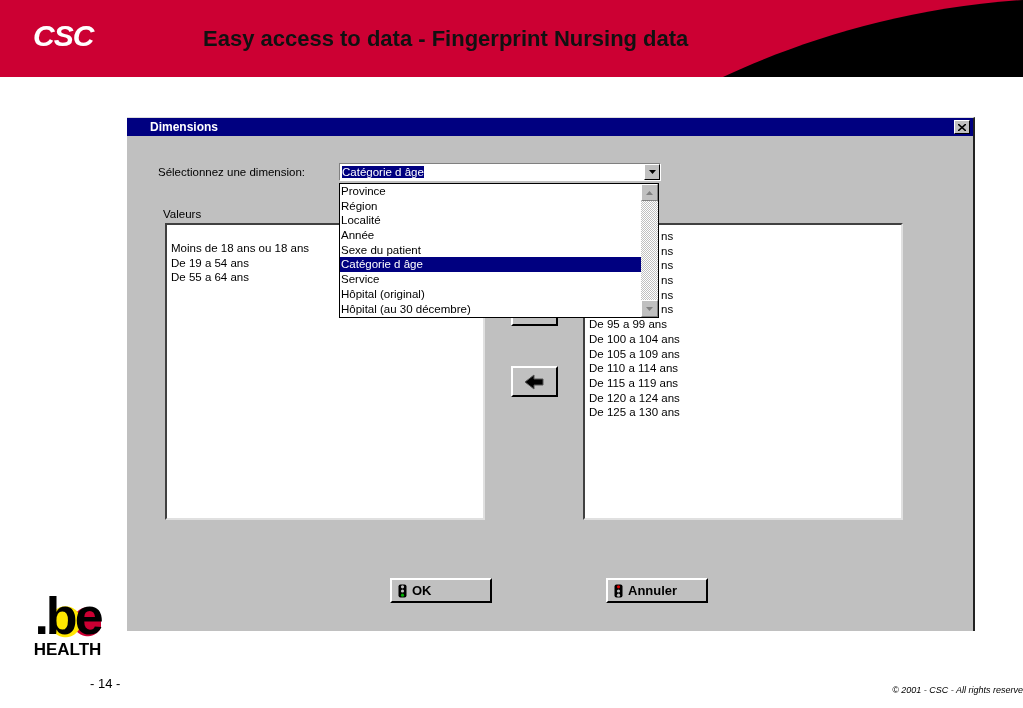  What do you see at coordinates (657, 590) in the screenshot?
I see `cancel-button: Annuler` at bounding box center [657, 590].